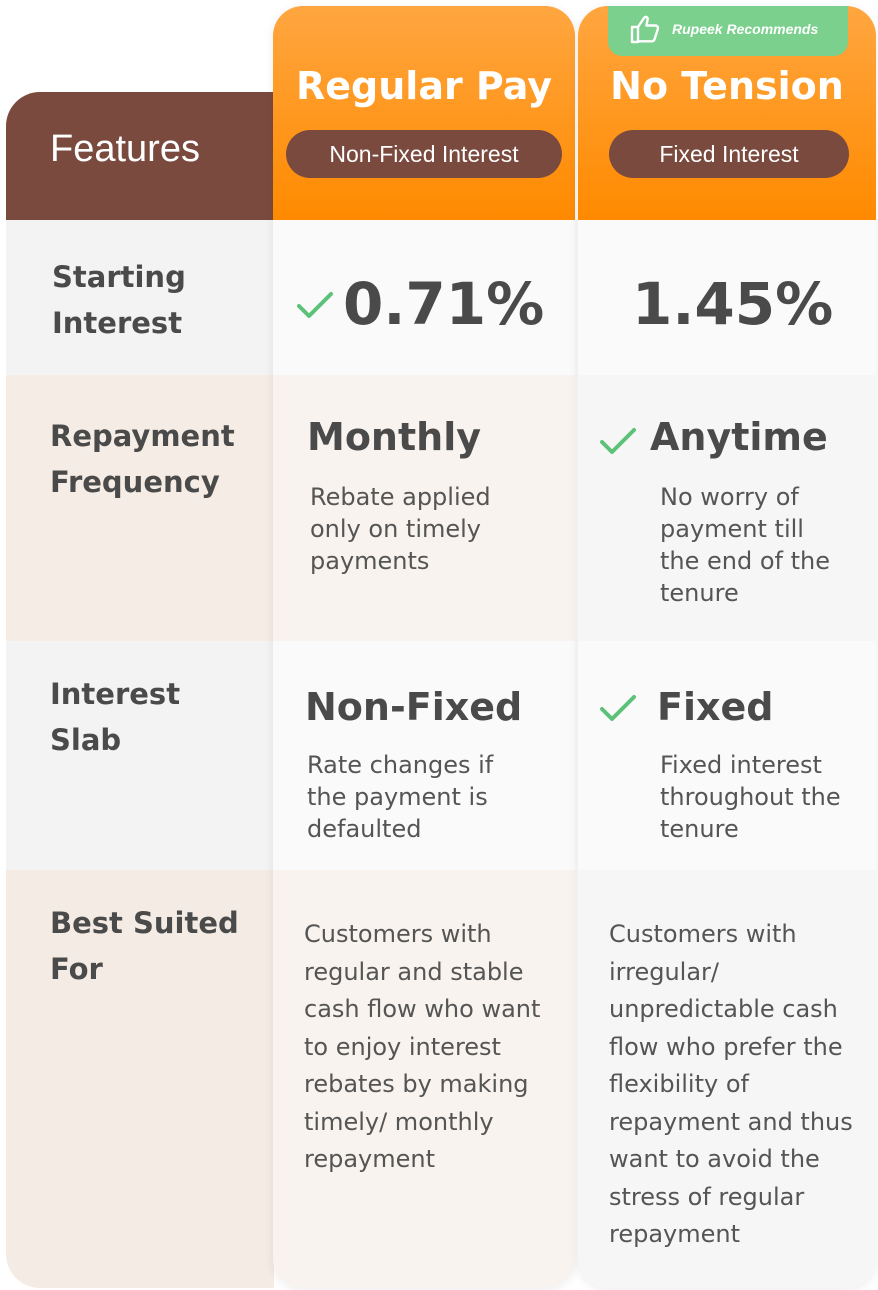  Describe the element at coordinates (733, 304) in the screenshot. I see `starting-interest-value: 1.45%` at that location.